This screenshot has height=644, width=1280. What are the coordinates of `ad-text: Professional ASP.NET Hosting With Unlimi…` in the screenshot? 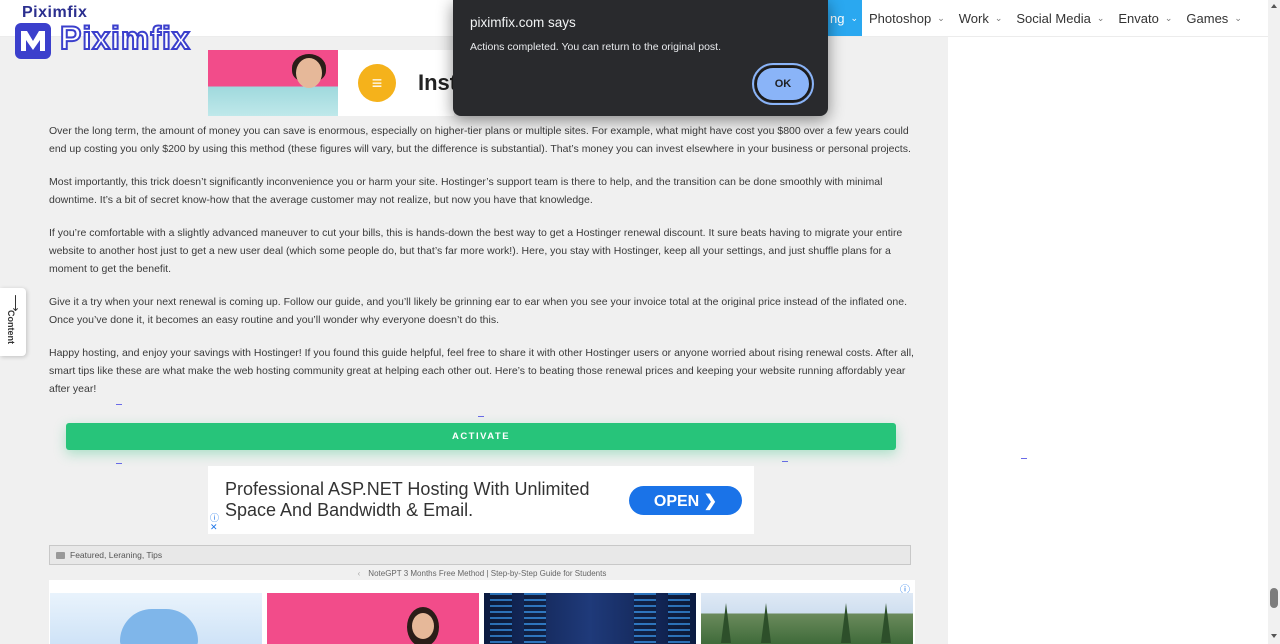 It's located at (407, 500).